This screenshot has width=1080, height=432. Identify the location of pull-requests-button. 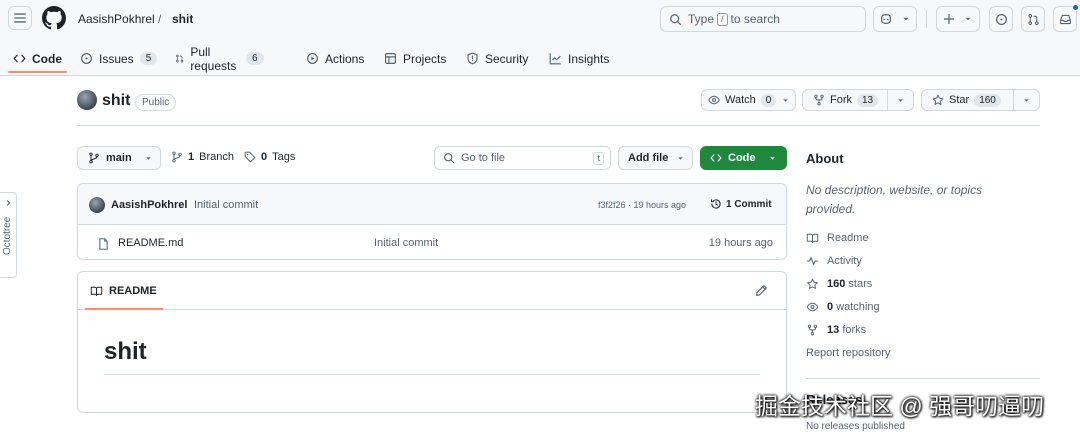
(1033, 19).